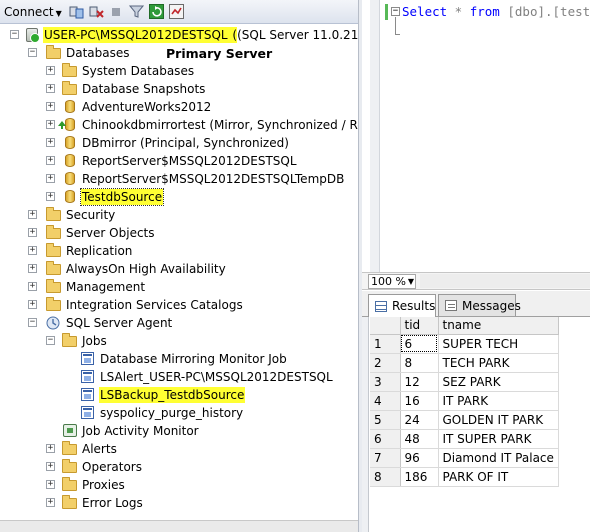  I want to click on cell-tname: Diamond IT Palace, so click(498, 458).